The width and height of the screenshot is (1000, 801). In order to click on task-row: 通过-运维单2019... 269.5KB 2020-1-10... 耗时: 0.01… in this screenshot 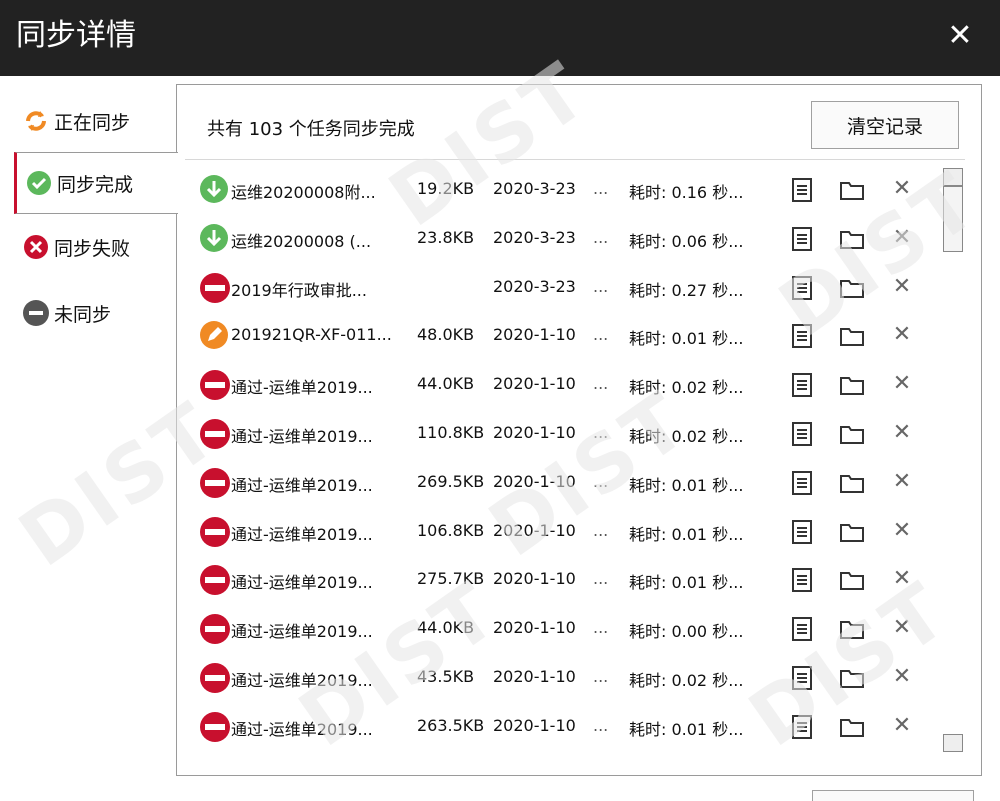, I will do `click(565, 483)`.